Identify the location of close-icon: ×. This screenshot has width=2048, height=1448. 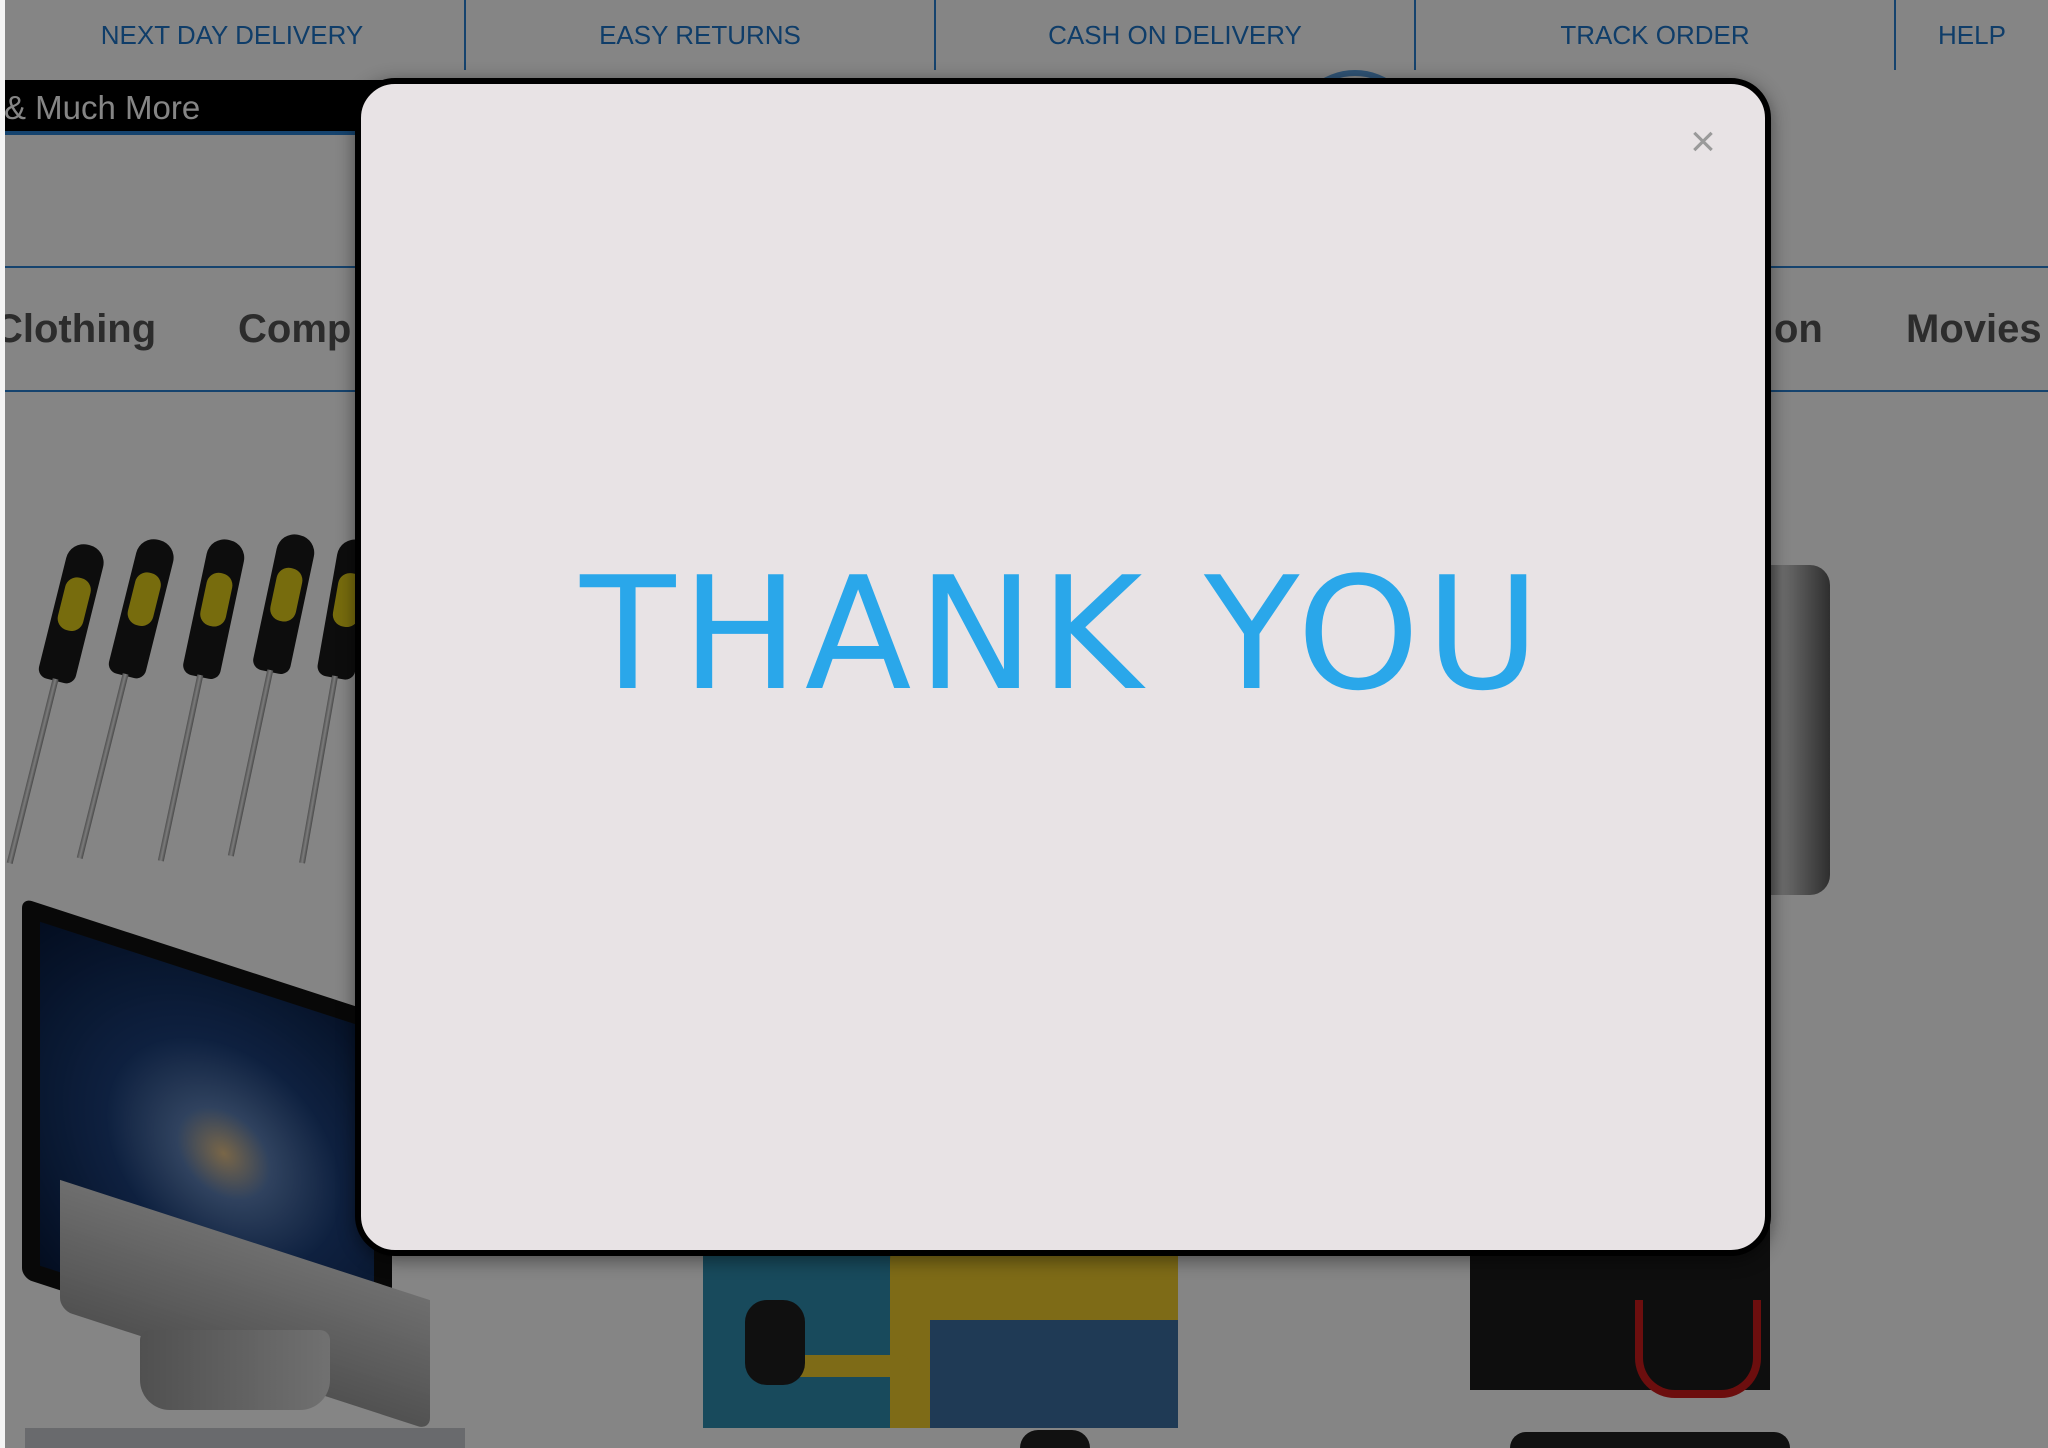
(1703, 142).